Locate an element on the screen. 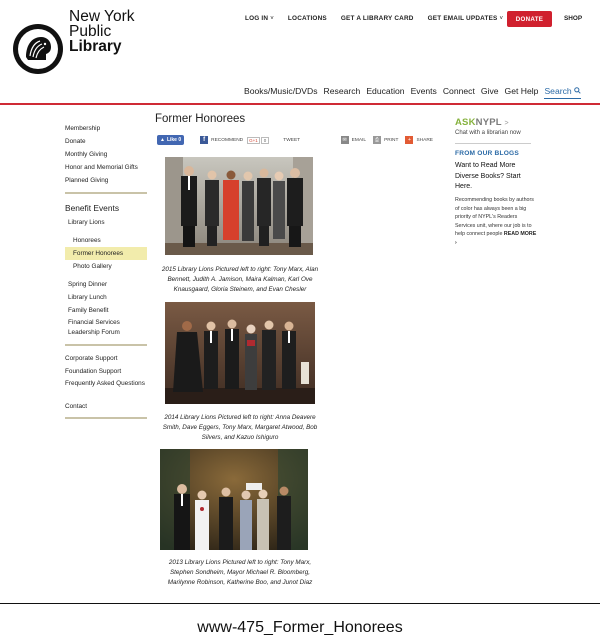  google-plus-count: 0 is located at coordinates (265, 140).